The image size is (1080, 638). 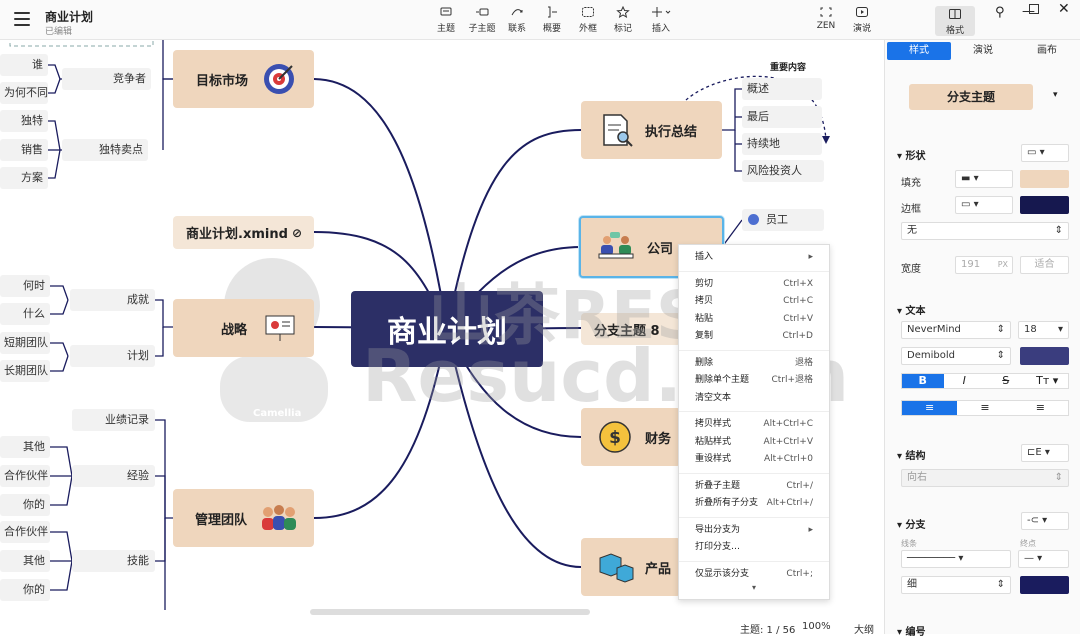 What do you see at coordinates (783, 220) in the screenshot?
I see `leaf-employees: 员工` at bounding box center [783, 220].